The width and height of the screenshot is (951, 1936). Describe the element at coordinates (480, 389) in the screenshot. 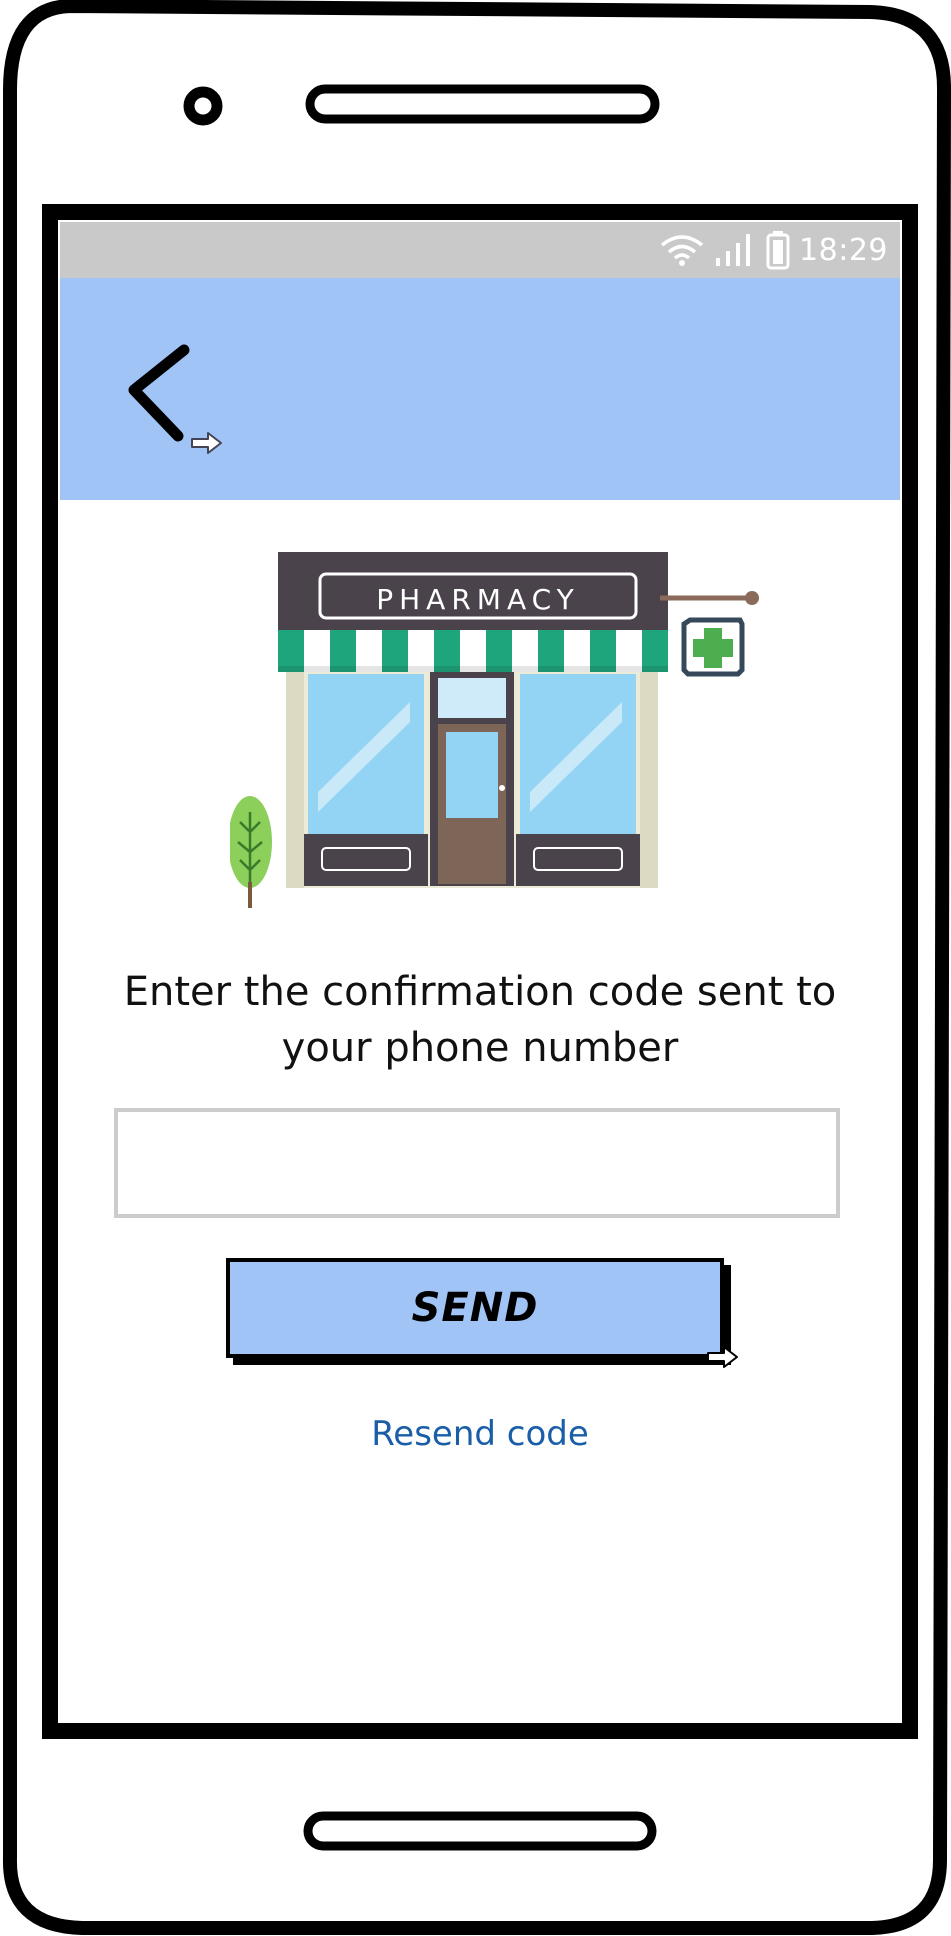

I see `app-bar` at that location.